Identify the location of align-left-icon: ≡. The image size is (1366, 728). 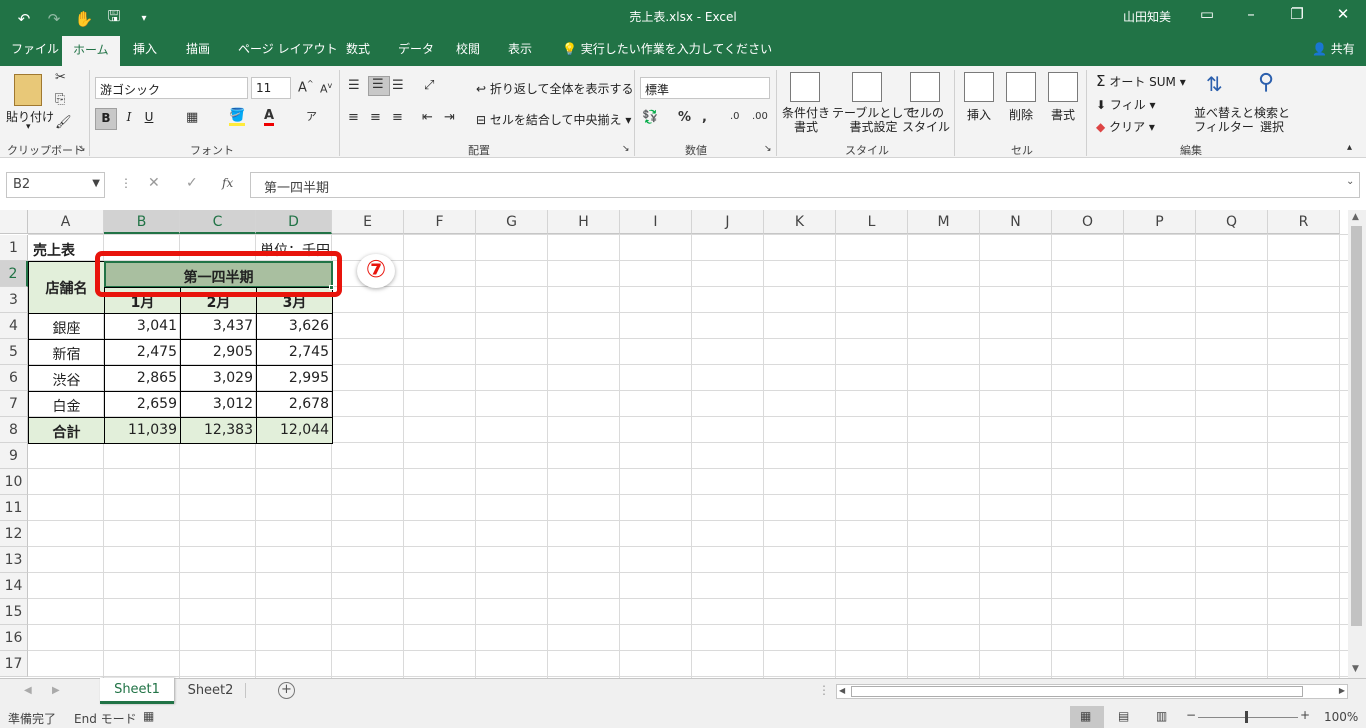
(353, 117).